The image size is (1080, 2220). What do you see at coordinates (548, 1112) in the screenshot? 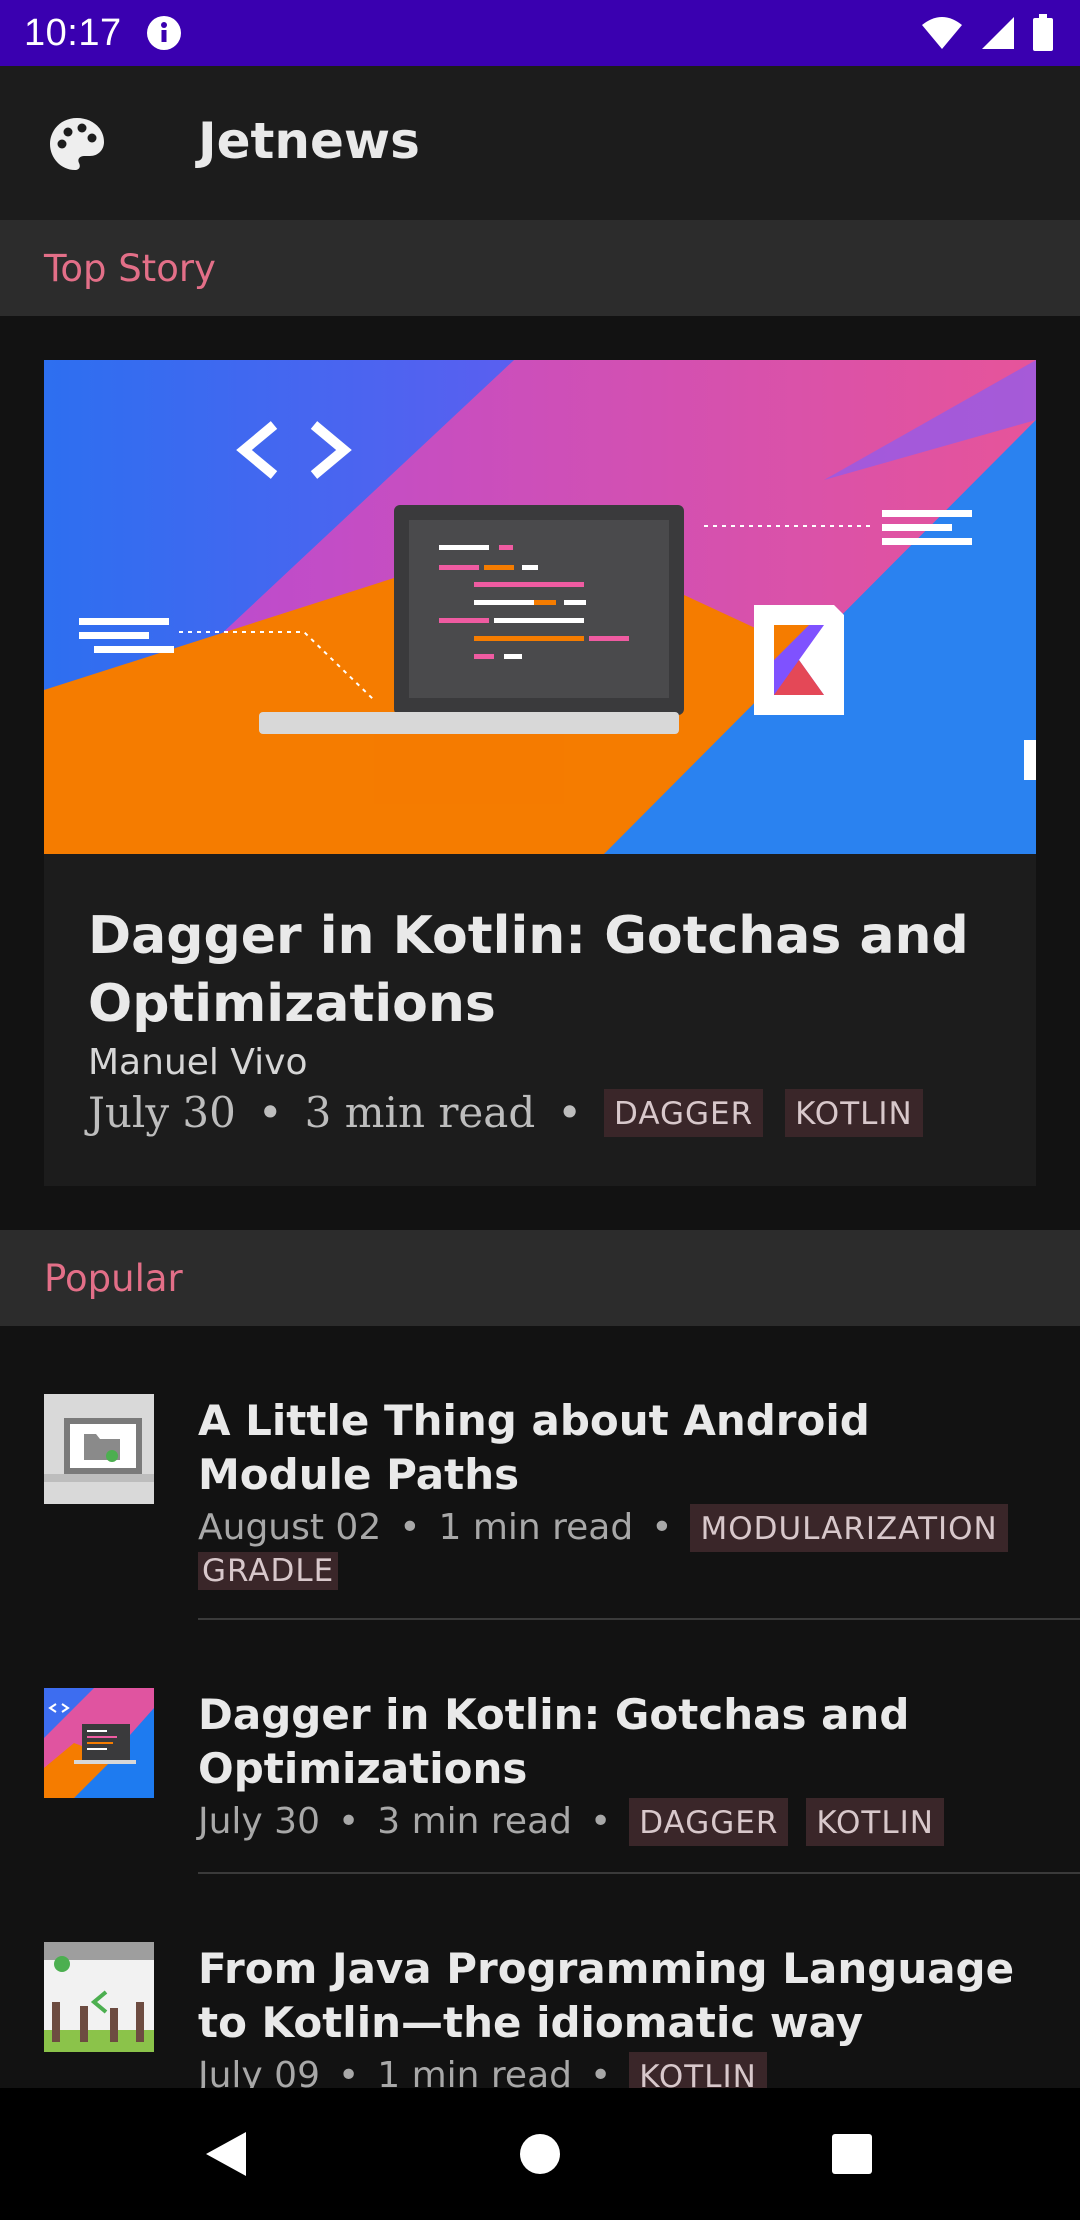
I see `top-story-meta: July 30 • 3 min read • DAGGER KOTLIN` at bounding box center [548, 1112].